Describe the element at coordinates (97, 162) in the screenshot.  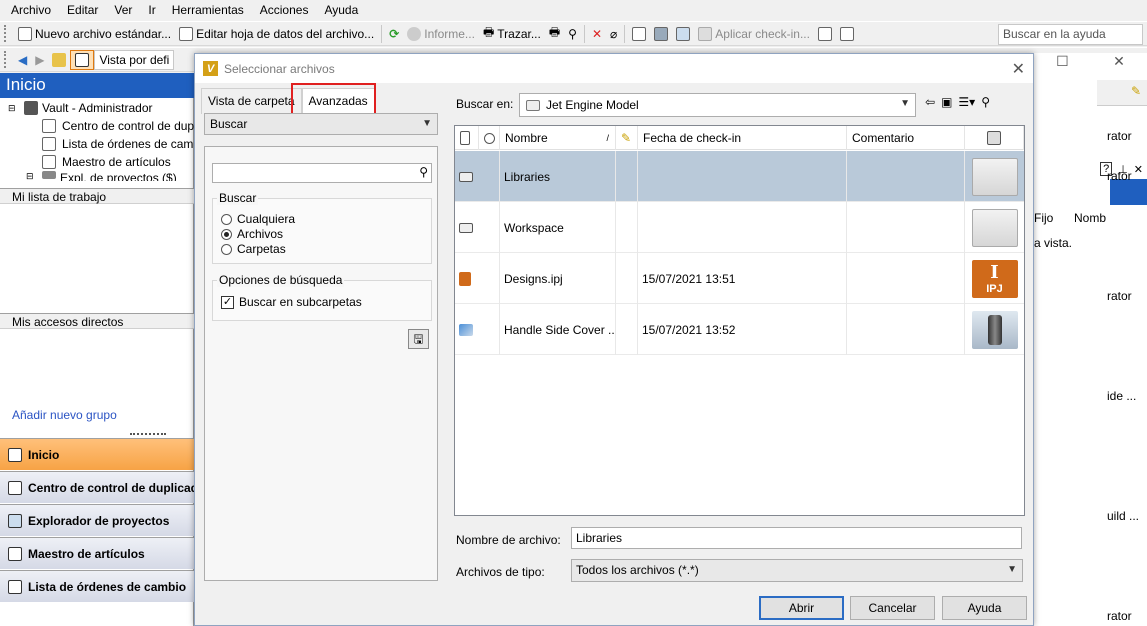
I see `tree-item-item-master: Maestro de artículos` at that location.